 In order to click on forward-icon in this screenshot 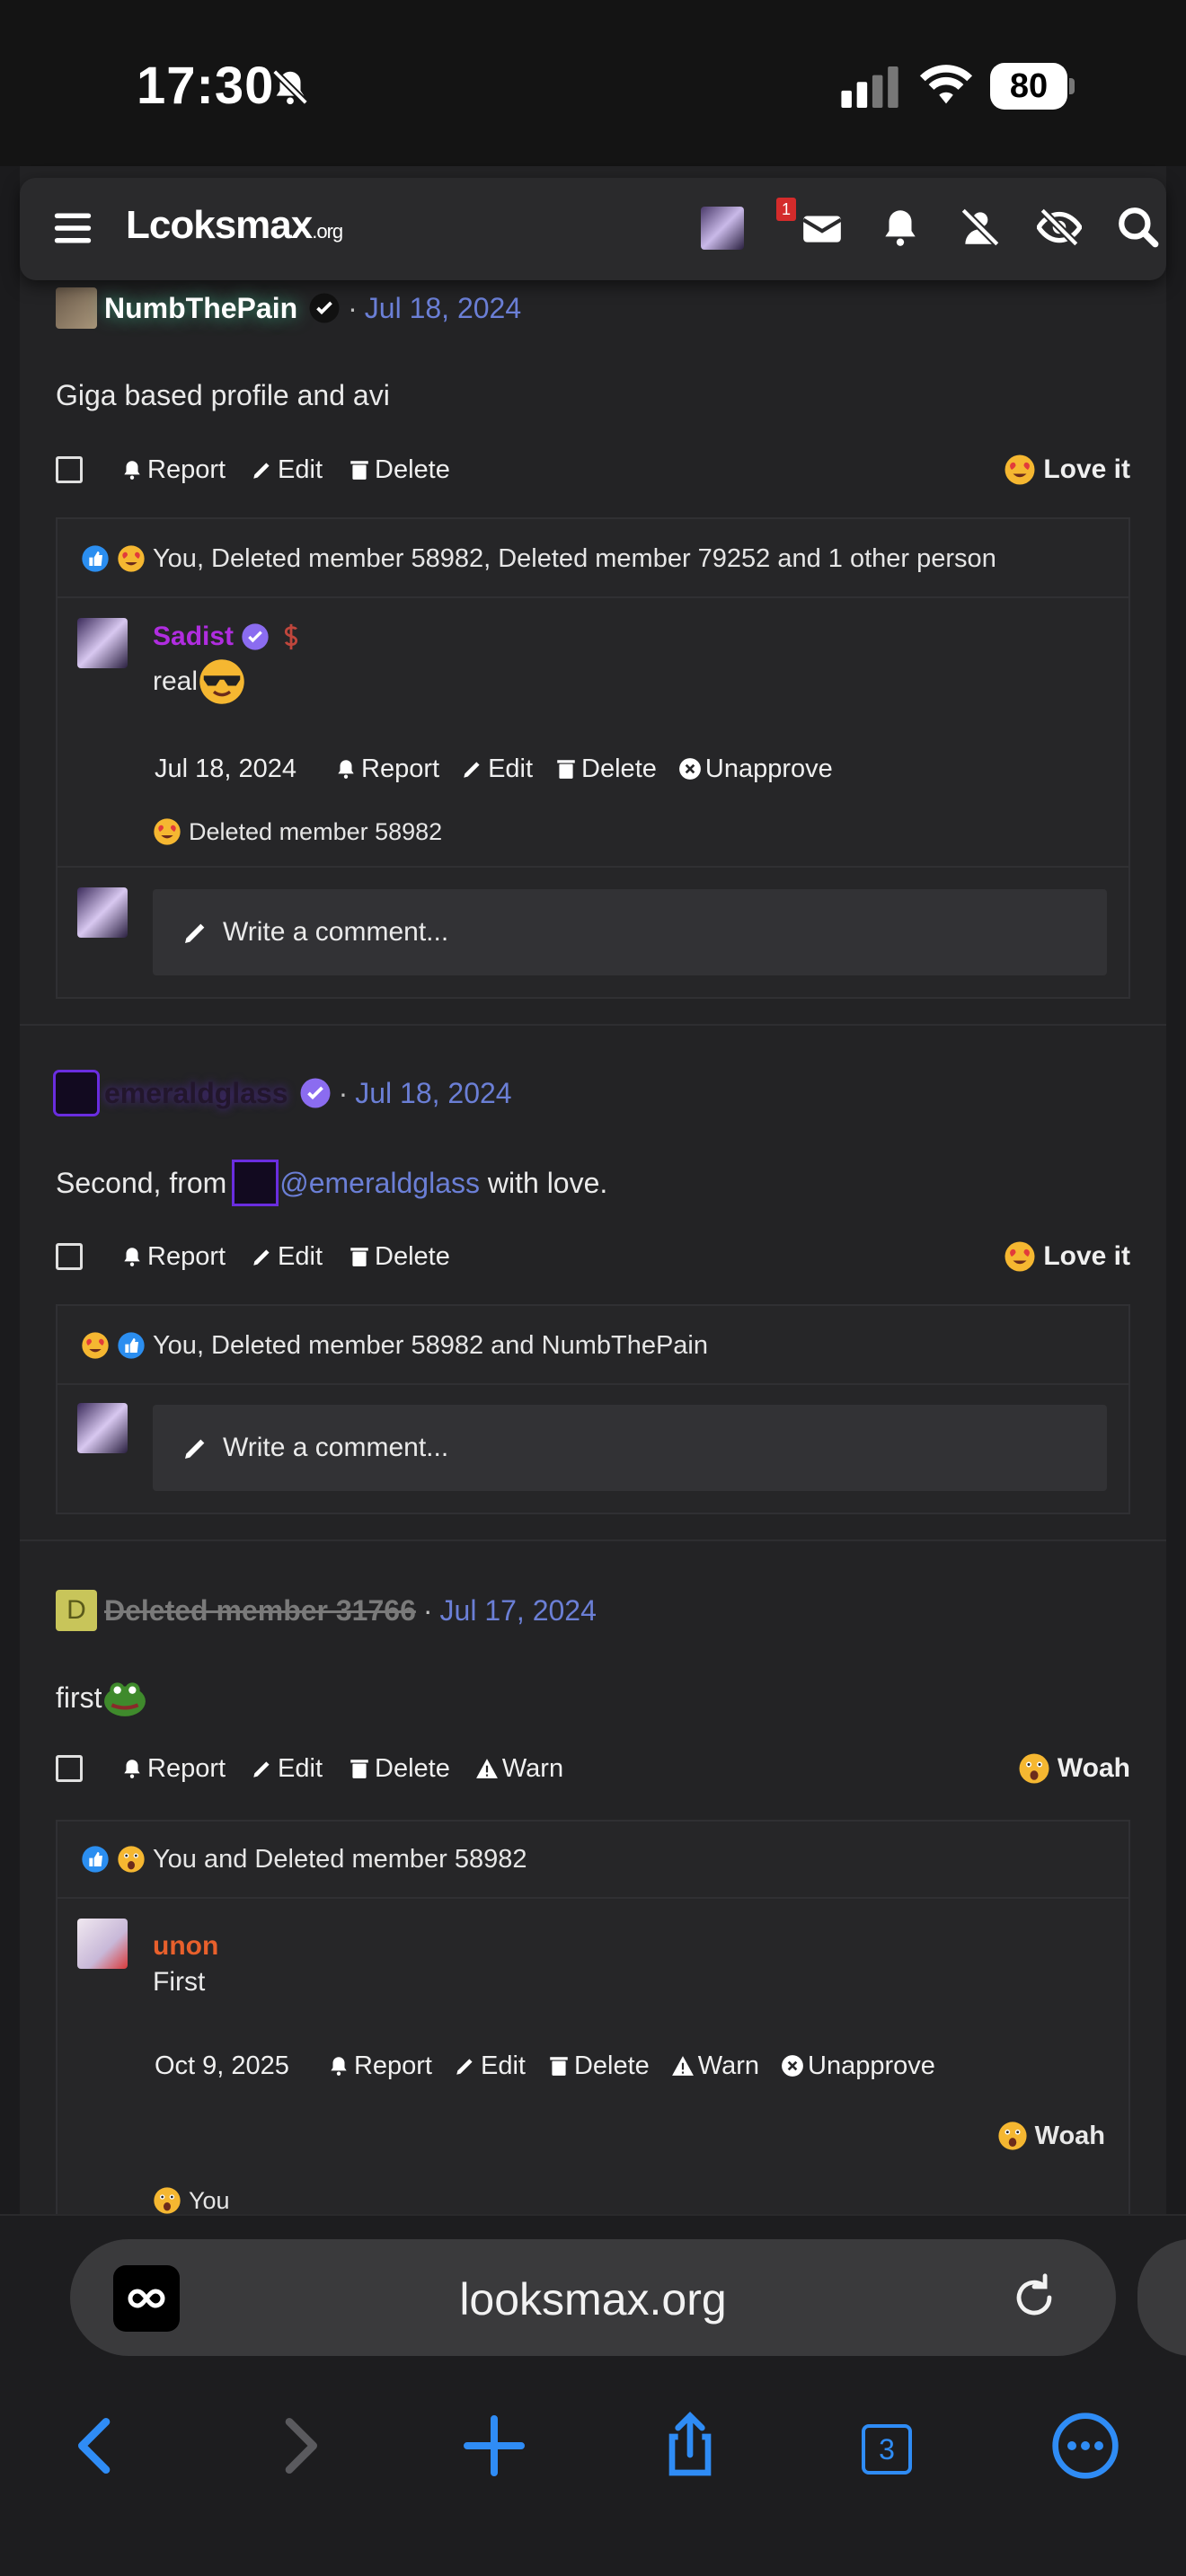, I will do `click(298, 2446)`.